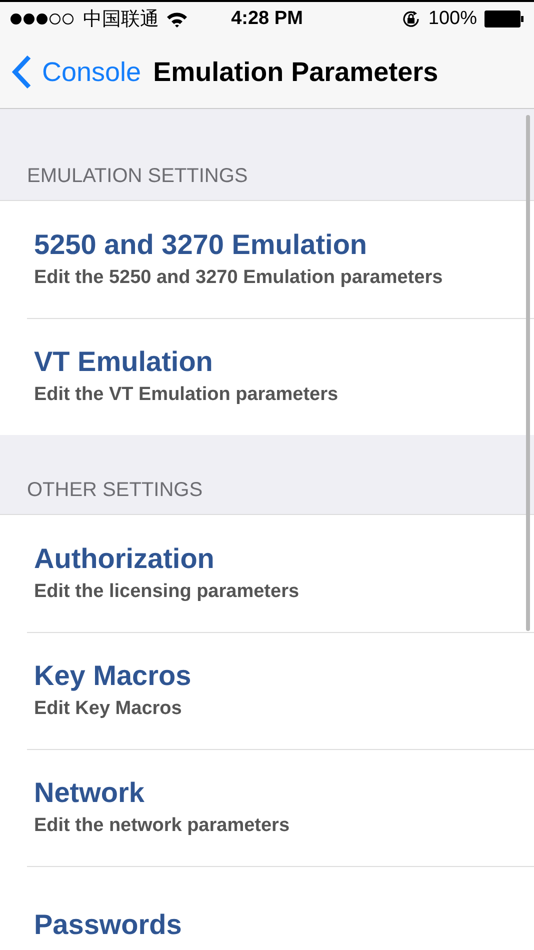 The image size is (534, 950). Describe the element at coordinates (295, 72) in the screenshot. I see `screen-title: Emulation Parameters` at that location.